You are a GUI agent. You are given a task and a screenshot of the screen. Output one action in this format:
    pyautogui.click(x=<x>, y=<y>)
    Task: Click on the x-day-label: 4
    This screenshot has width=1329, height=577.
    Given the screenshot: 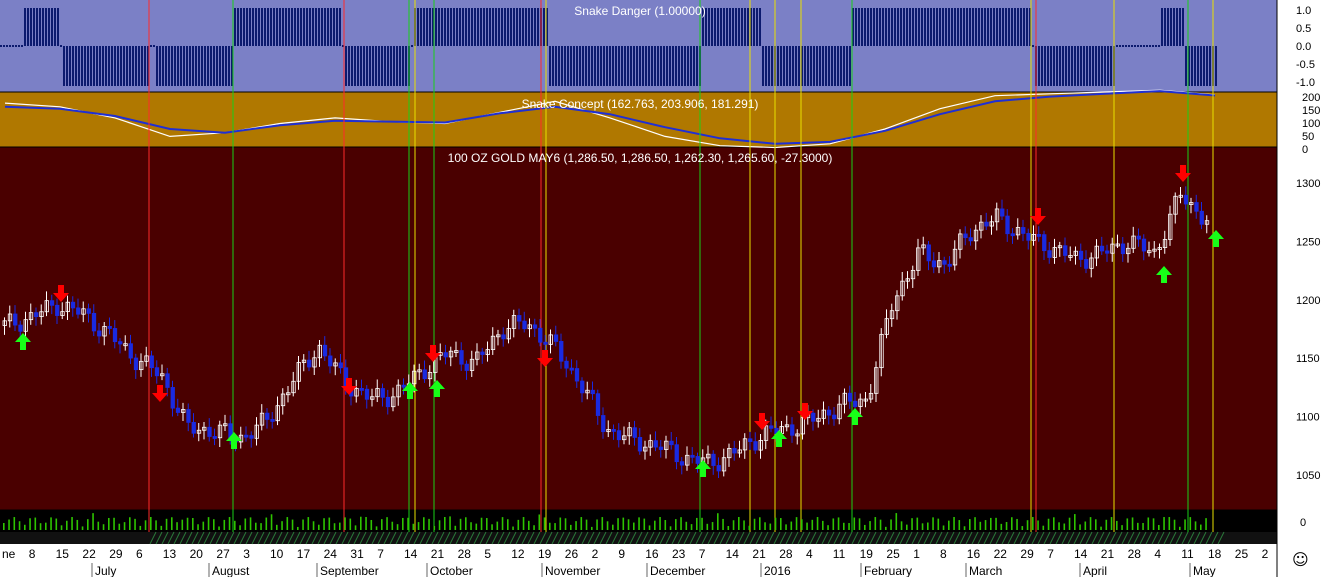 What is the action you would take?
    pyautogui.click(x=1157, y=554)
    